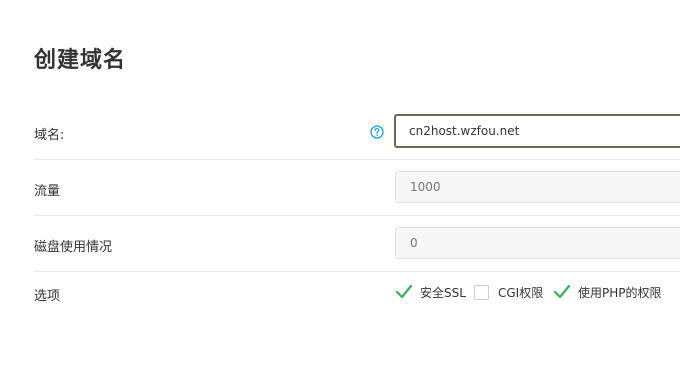 The height and width of the screenshot is (366, 680). I want to click on traffic-label: 流量, so click(47, 191).